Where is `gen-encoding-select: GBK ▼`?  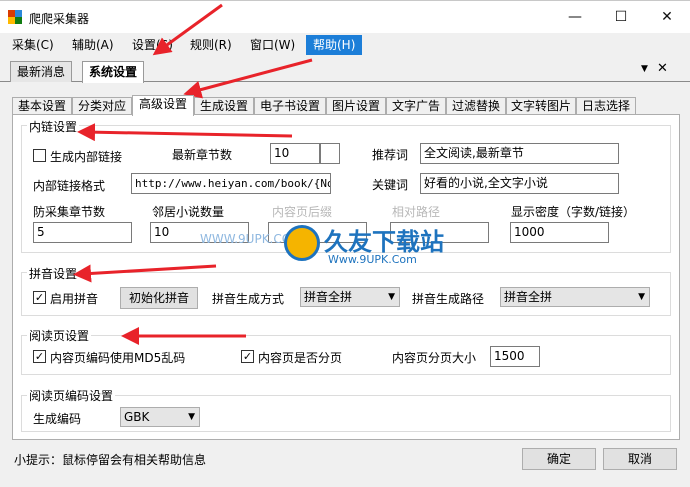
gen-encoding-select: GBK ▼ is located at coordinates (160, 417).